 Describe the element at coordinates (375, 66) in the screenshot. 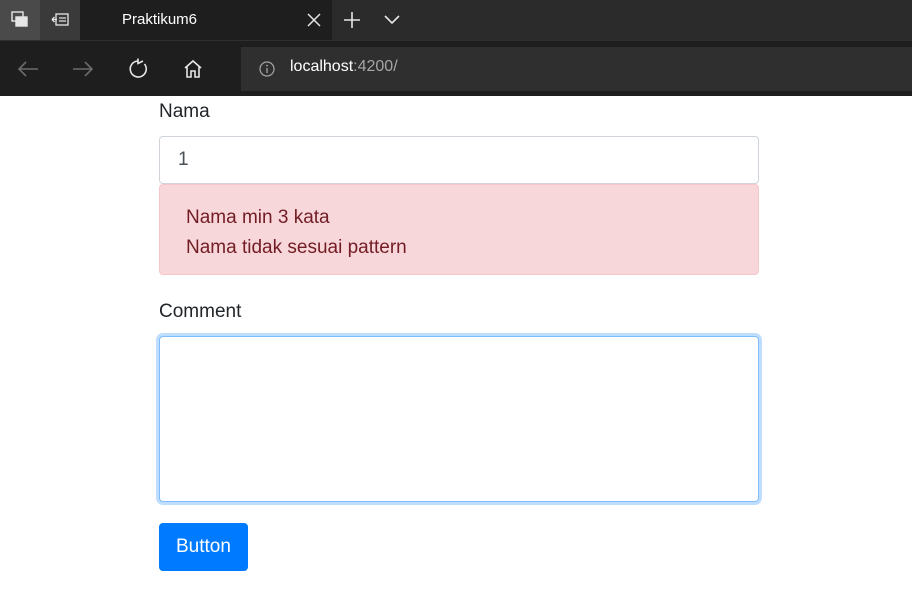

I see `url-port: :4200/` at that location.